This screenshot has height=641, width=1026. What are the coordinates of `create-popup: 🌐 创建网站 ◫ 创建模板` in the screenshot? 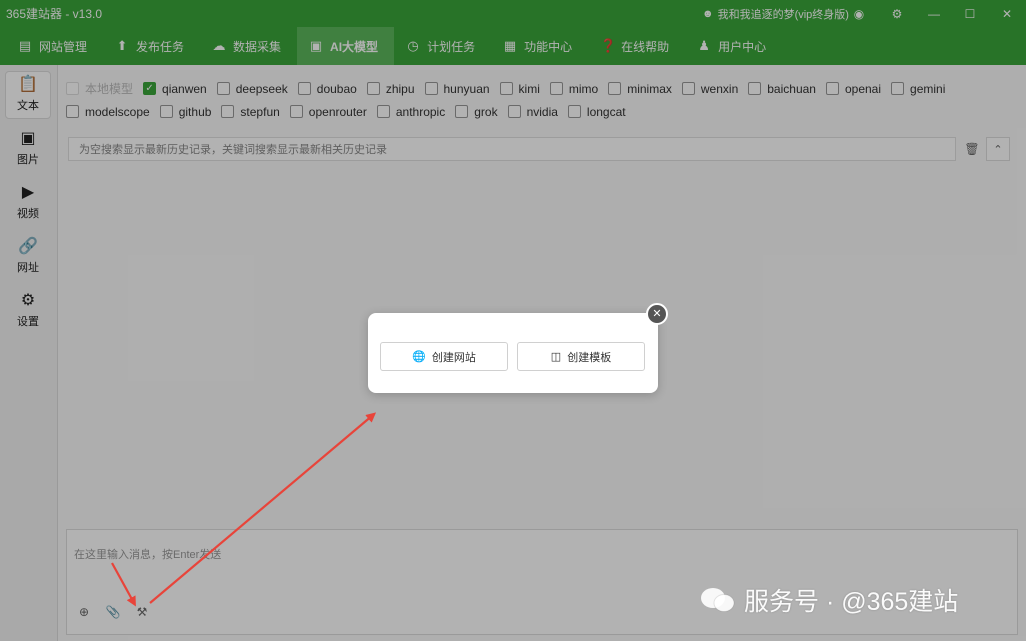 It's located at (513, 353).